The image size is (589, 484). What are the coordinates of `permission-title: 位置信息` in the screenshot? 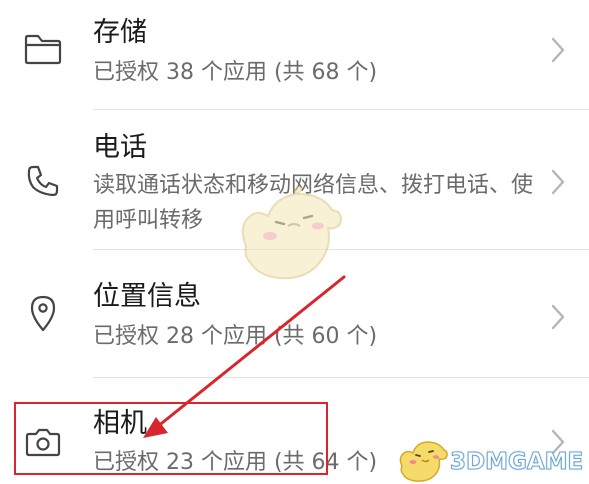 It's located at (147, 296).